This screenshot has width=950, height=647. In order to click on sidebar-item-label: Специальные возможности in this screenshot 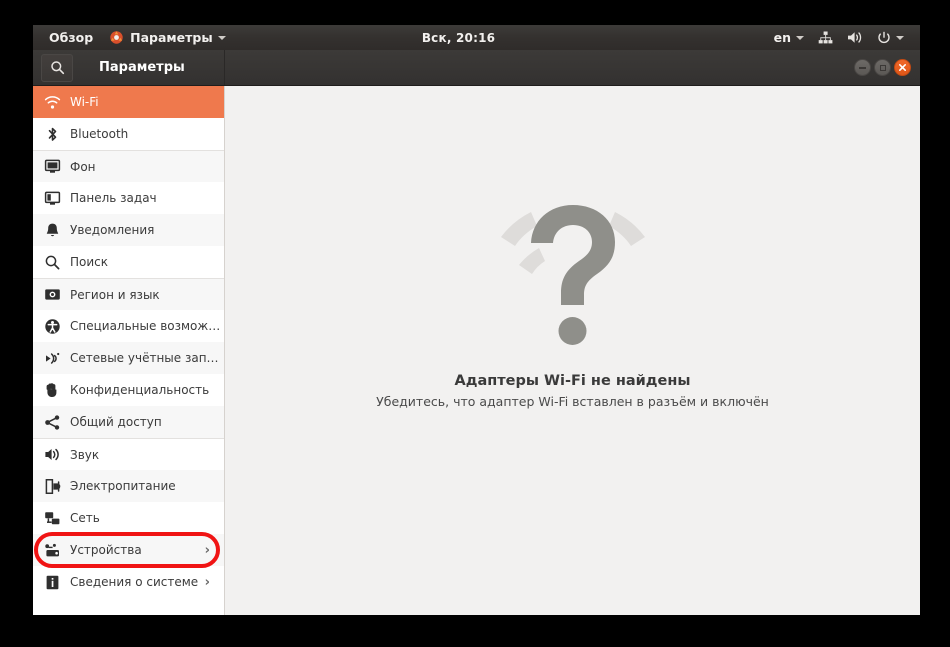, I will do `click(147, 326)`.